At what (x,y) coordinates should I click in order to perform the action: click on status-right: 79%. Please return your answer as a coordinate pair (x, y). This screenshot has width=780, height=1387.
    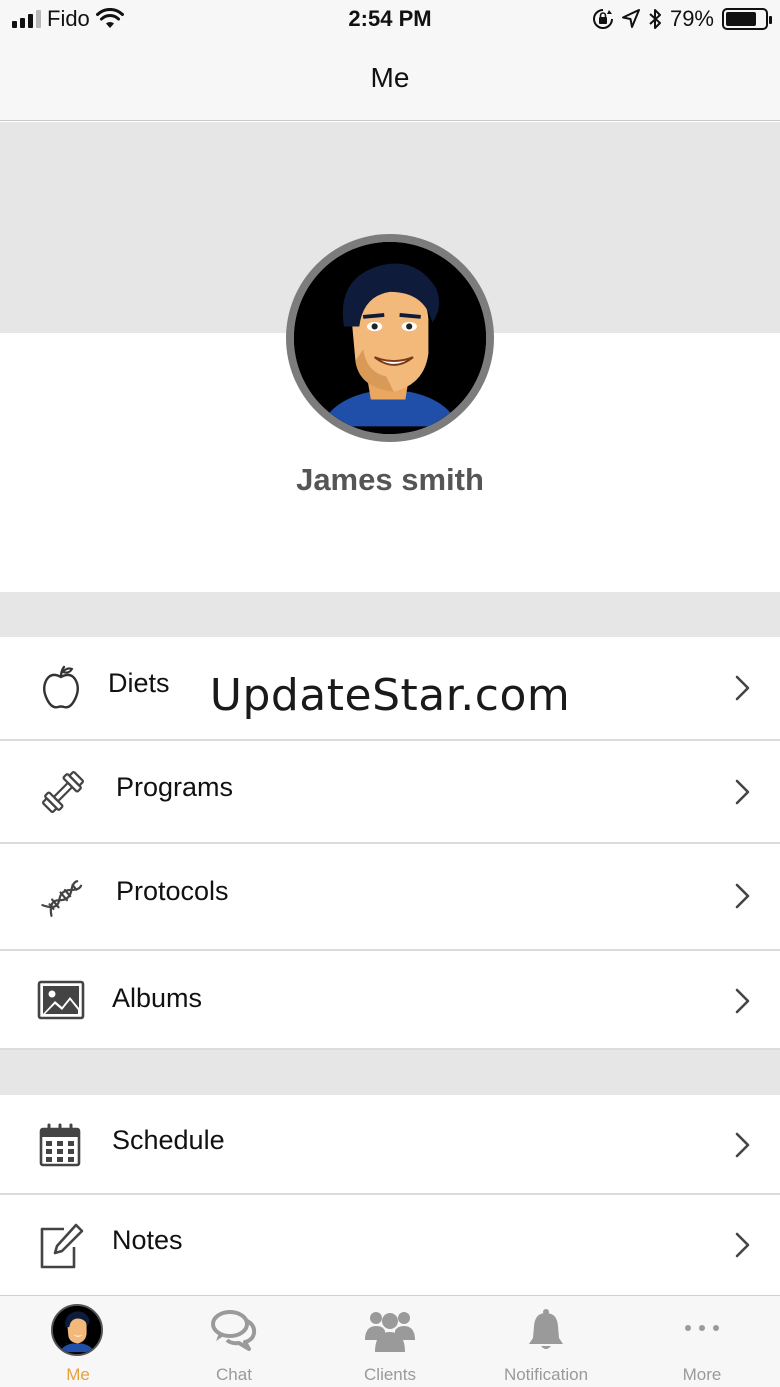
    Looking at the image, I should click on (682, 19).